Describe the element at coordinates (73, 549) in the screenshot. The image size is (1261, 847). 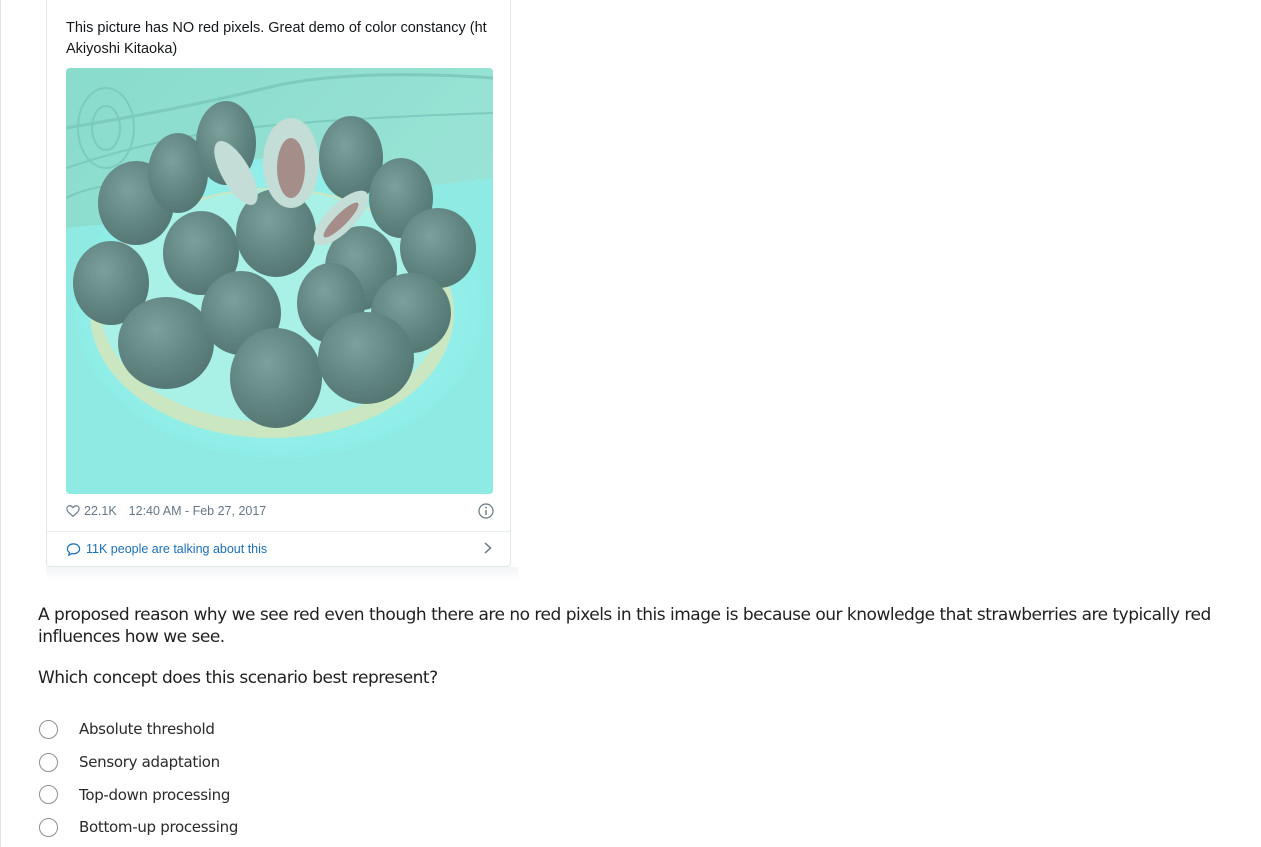
I see `speech-bubble-icon` at that location.